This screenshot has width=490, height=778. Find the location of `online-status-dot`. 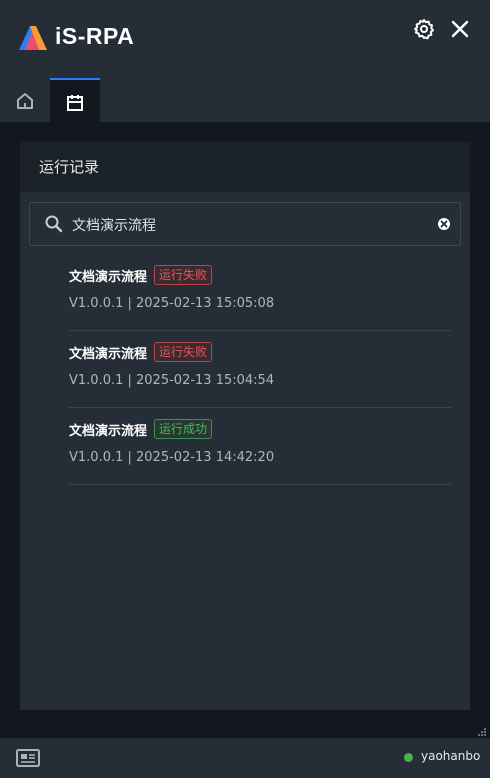

online-status-dot is located at coordinates (408, 757).